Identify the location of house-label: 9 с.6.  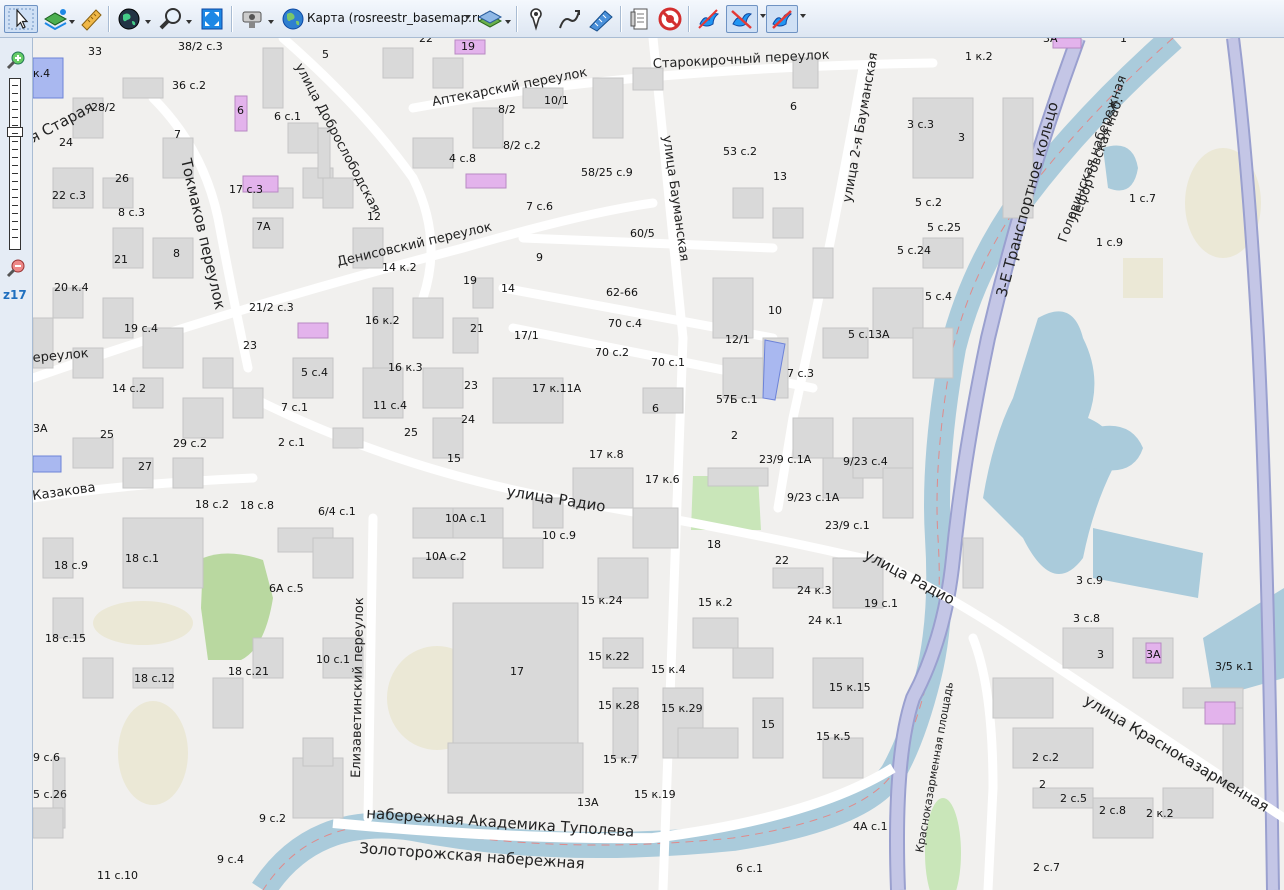
(46, 757).